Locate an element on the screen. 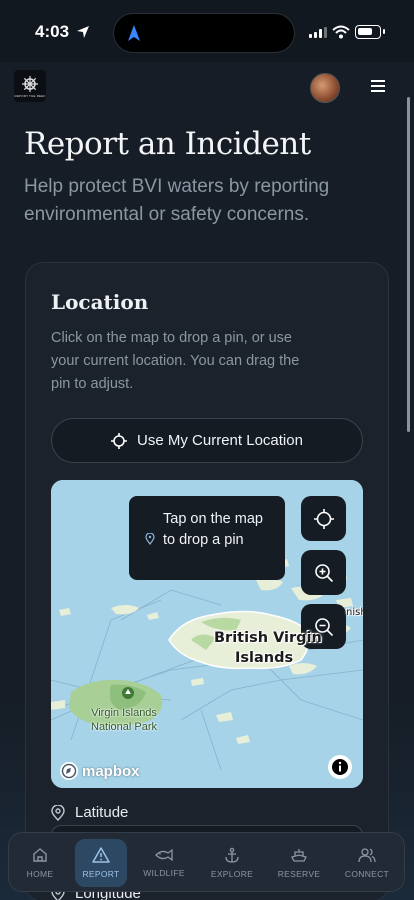 This screenshot has height=900, width=414. nav-item-report: REPORT is located at coordinates (101, 863).